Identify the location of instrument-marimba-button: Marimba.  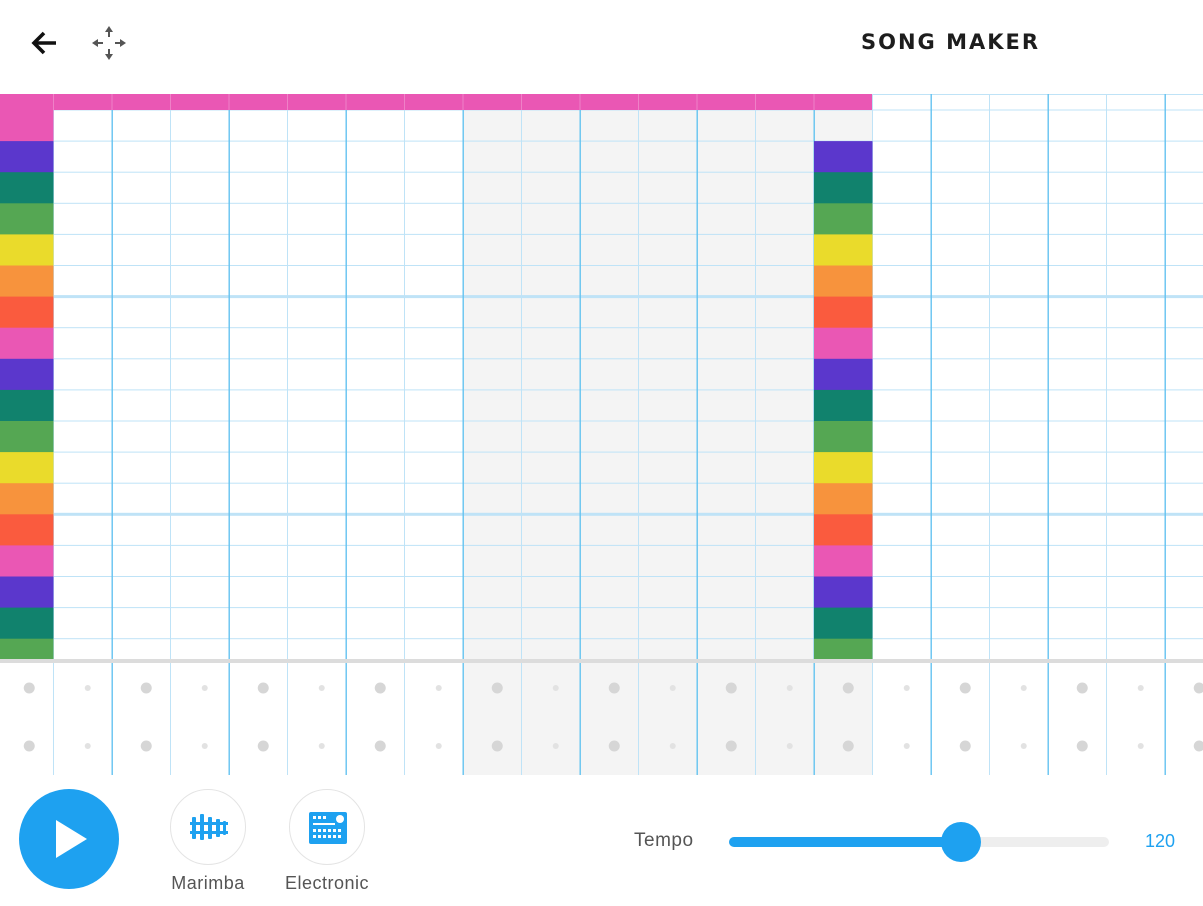
(209, 844).